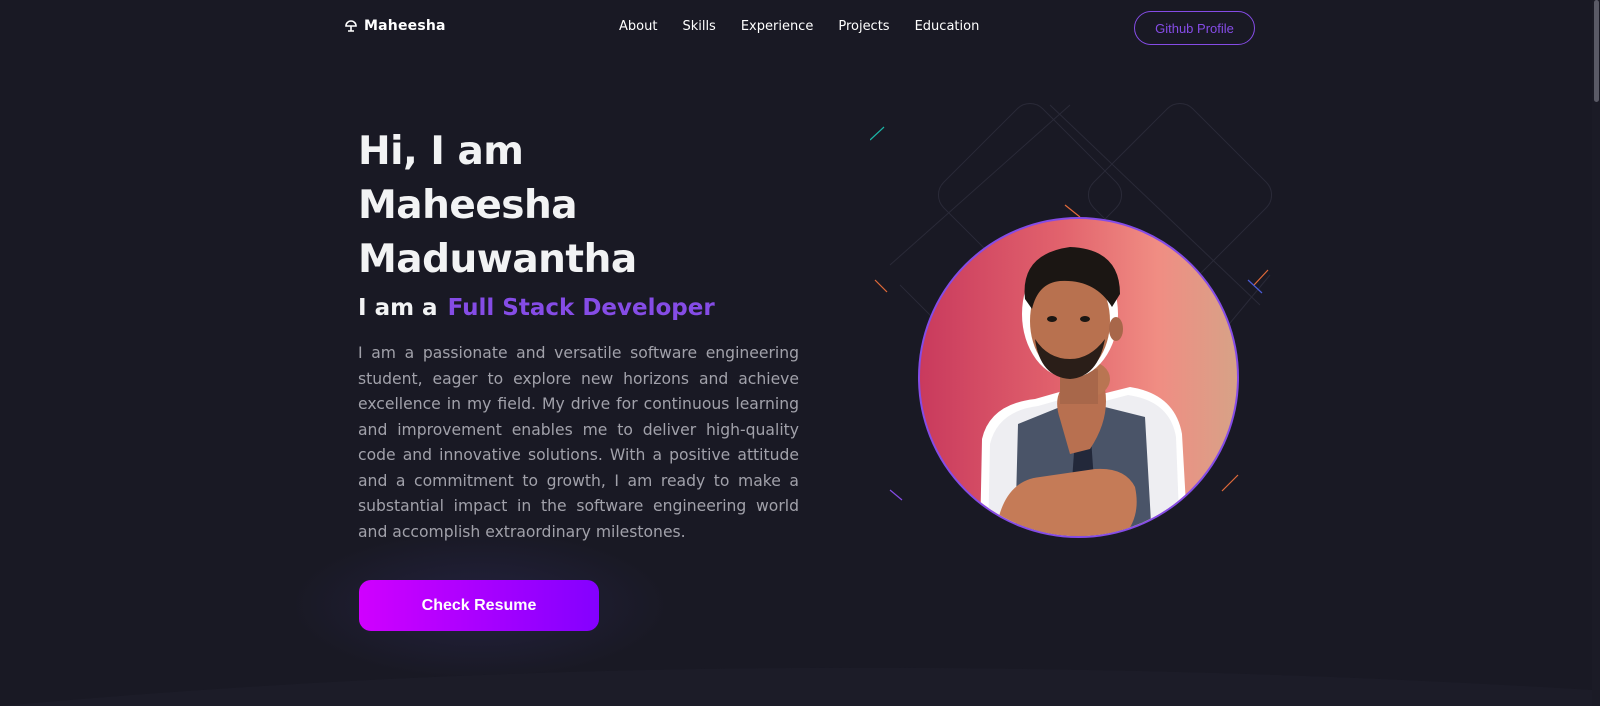  Describe the element at coordinates (398, 308) in the screenshot. I see `role-prefix: I am a` at that location.